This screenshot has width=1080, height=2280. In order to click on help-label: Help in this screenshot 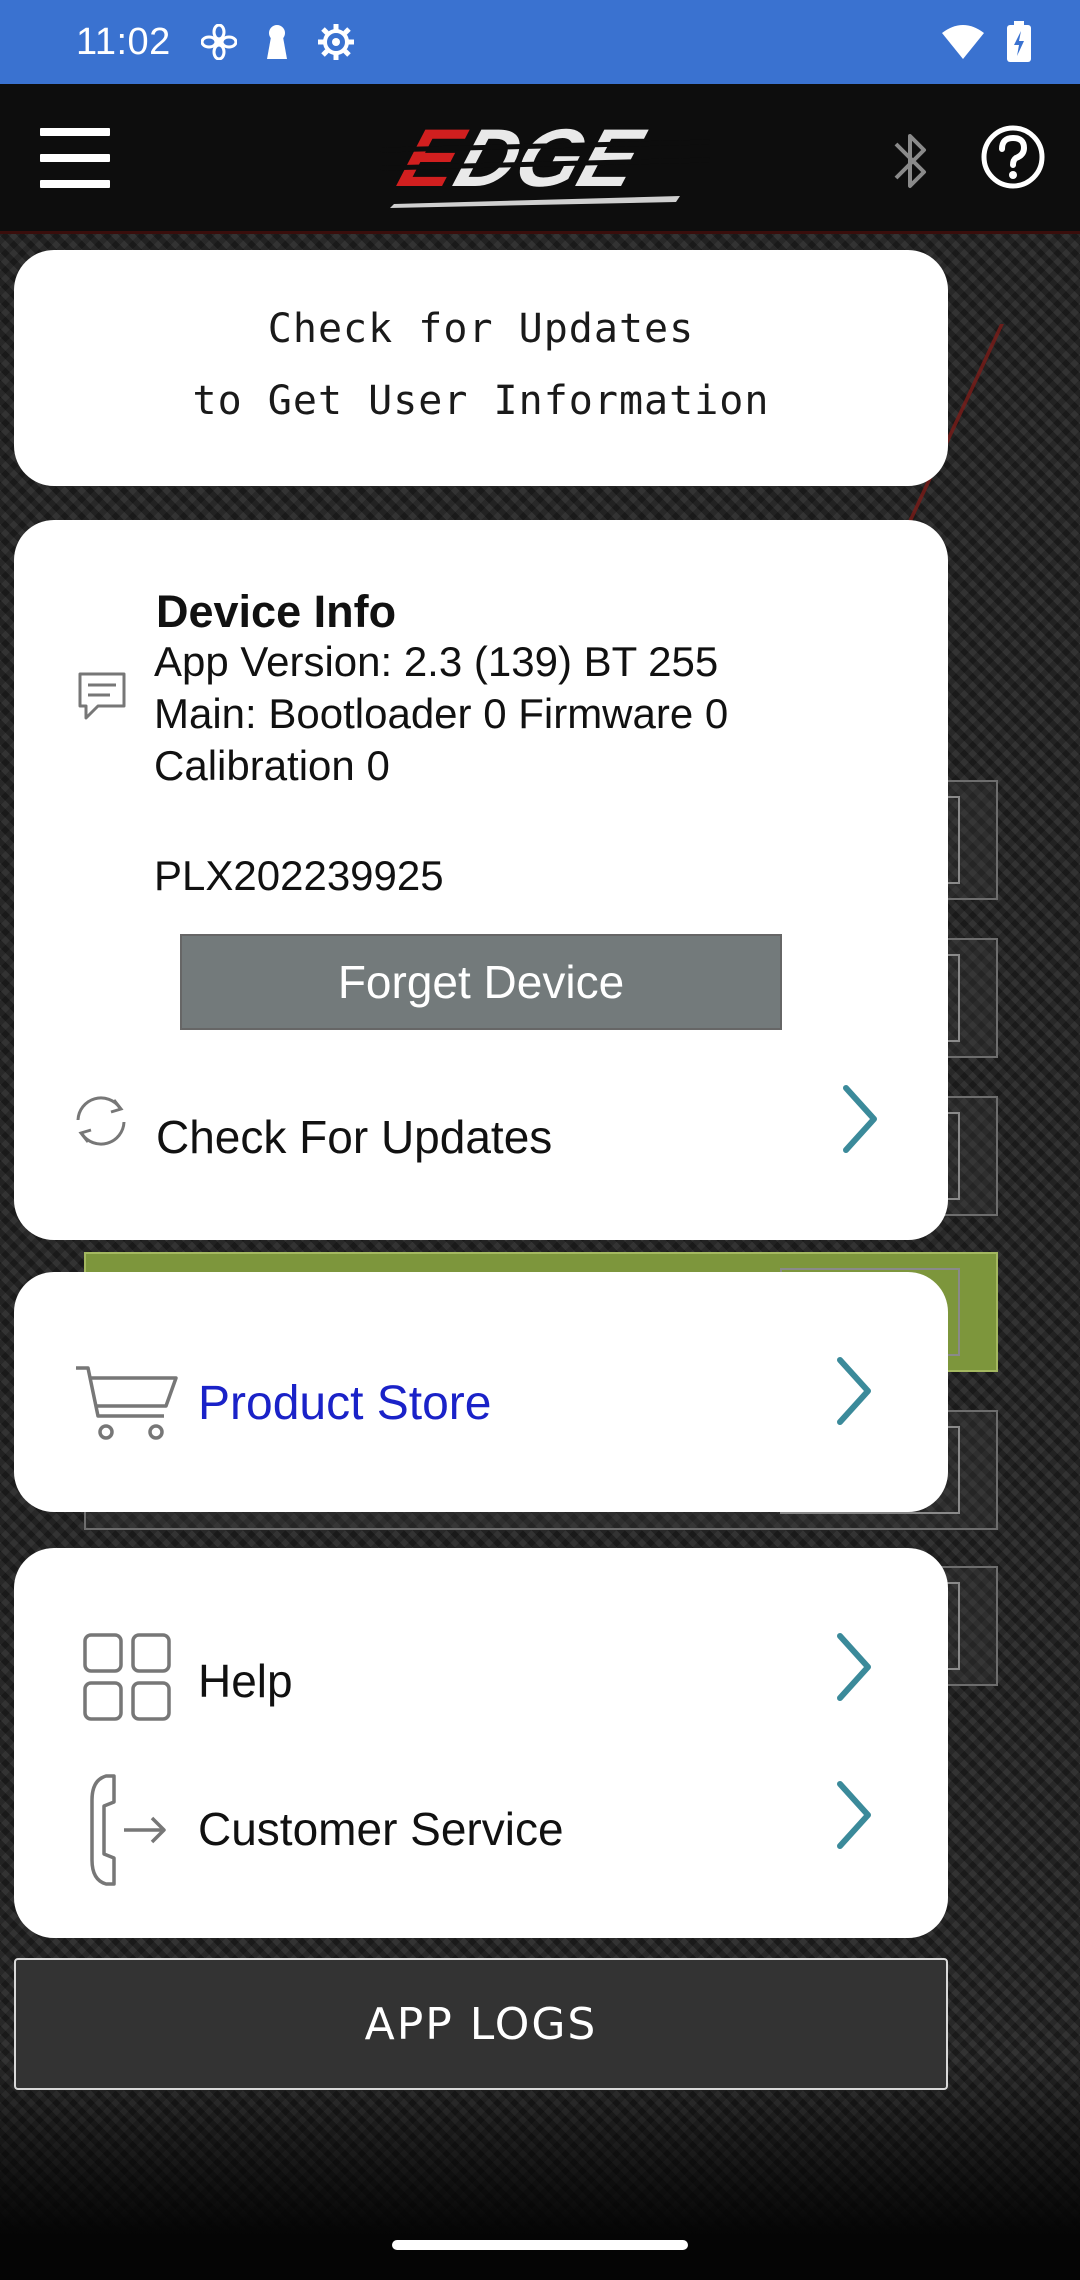, I will do `click(245, 1681)`.